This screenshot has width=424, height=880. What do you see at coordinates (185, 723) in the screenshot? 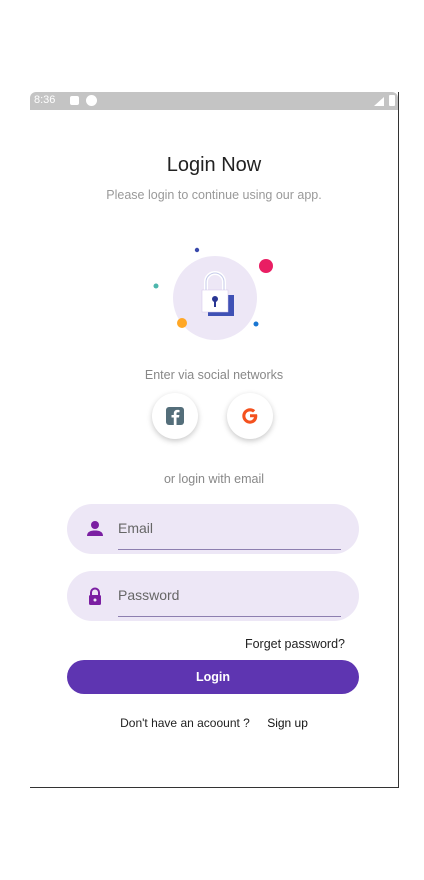
I see `signup-prompt: Don't have an acoount ?` at bounding box center [185, 723].